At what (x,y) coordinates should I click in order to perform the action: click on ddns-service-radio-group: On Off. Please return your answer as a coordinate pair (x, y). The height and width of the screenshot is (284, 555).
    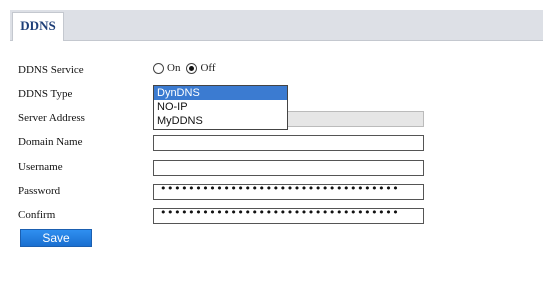
    Looking at the image, I should click on (187, 68).